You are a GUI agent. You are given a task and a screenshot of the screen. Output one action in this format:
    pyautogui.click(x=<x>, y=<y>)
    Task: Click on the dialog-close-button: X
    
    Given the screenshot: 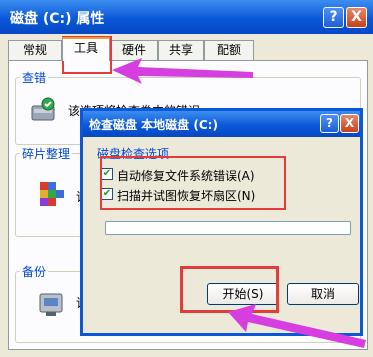 What is the action you would take?
    pyautogui.click(x=349, y=123)
    